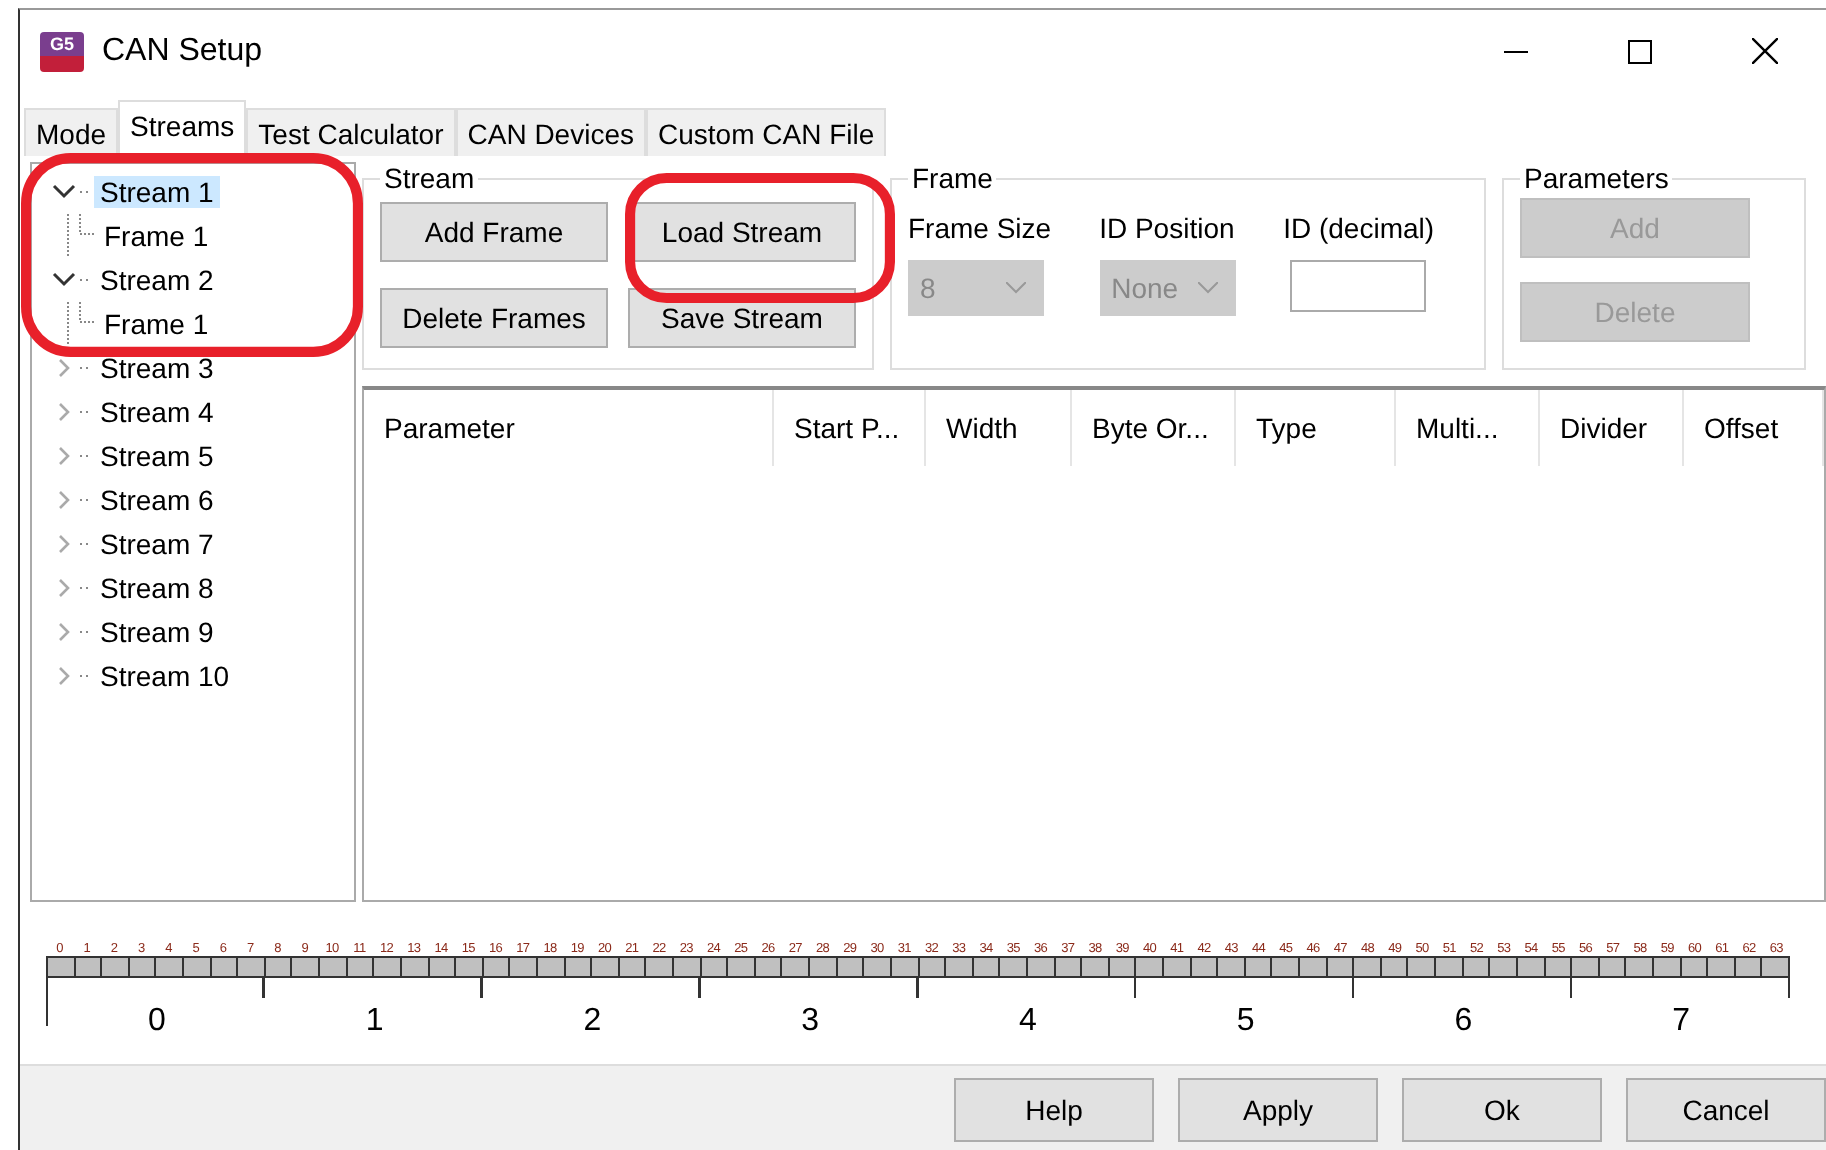  Describe the element at coordinates (1502, 1110) in the screenshot. I see `footer-button: Ok` at that location.